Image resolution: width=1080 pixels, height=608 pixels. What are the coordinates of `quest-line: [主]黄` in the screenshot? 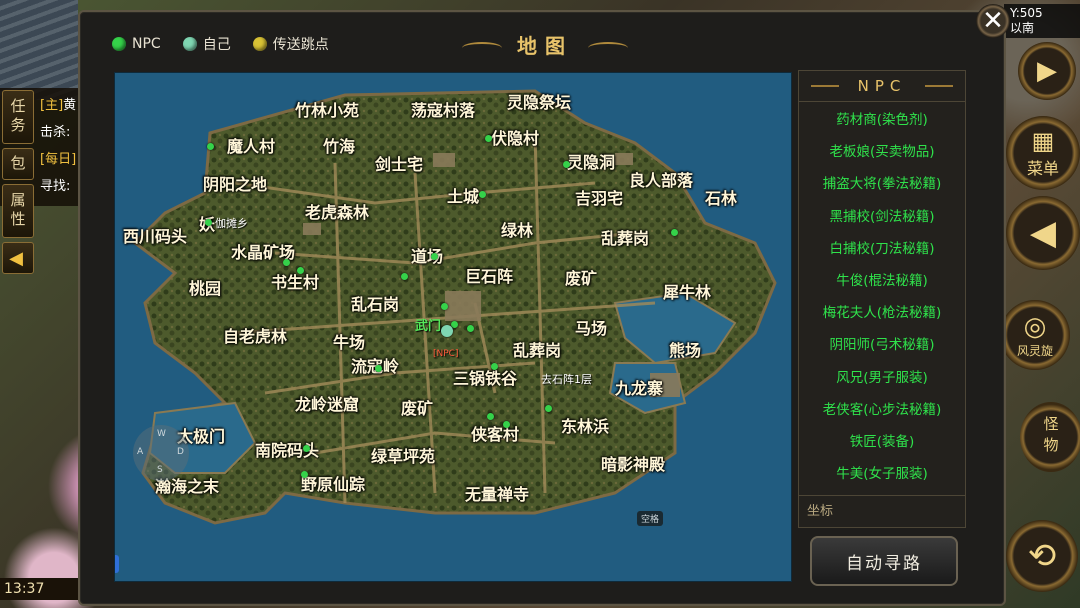 It's located at (60, 105).